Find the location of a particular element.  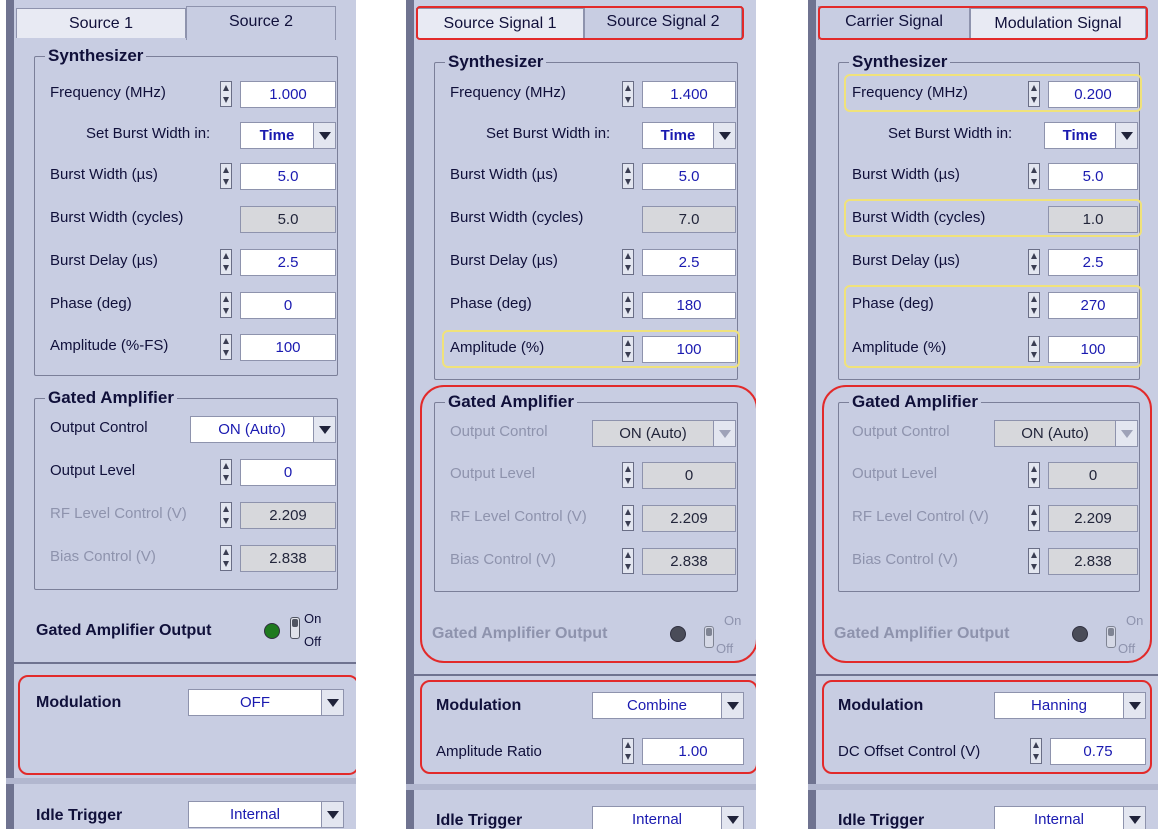

rf-level-row: RF Level Control (V) 2.209 is located at coordinates (195, 515).